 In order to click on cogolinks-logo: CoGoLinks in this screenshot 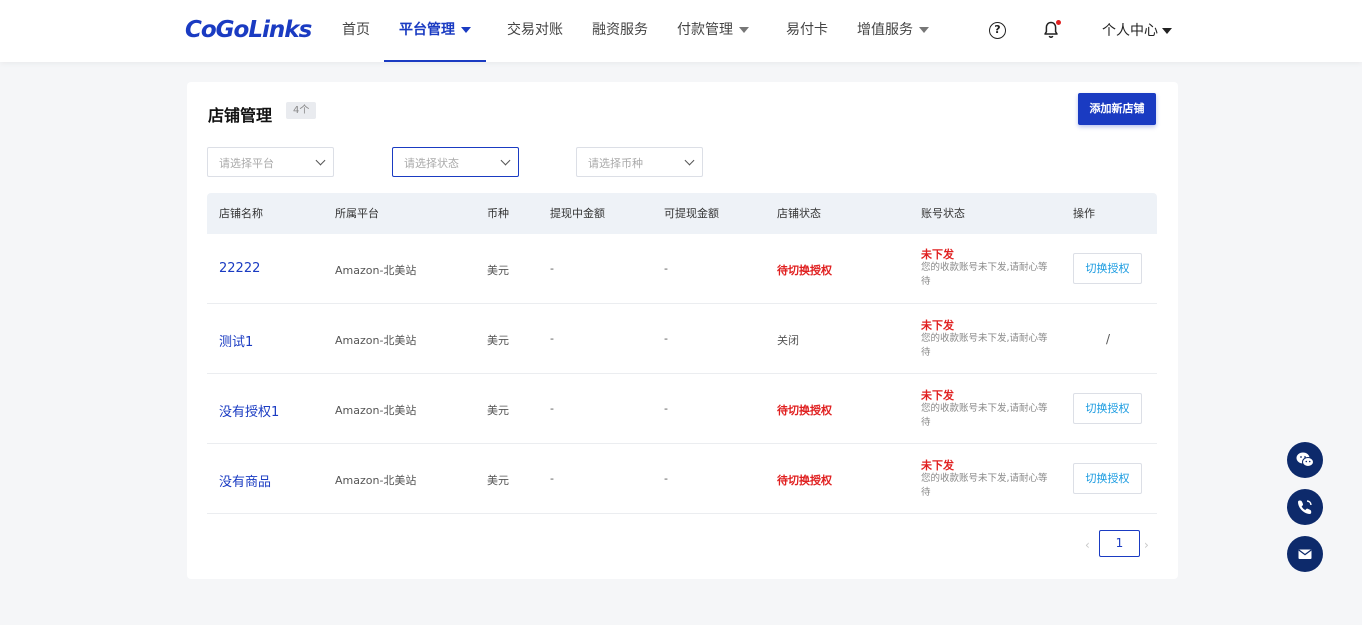, I will do `click(248, 30)`.